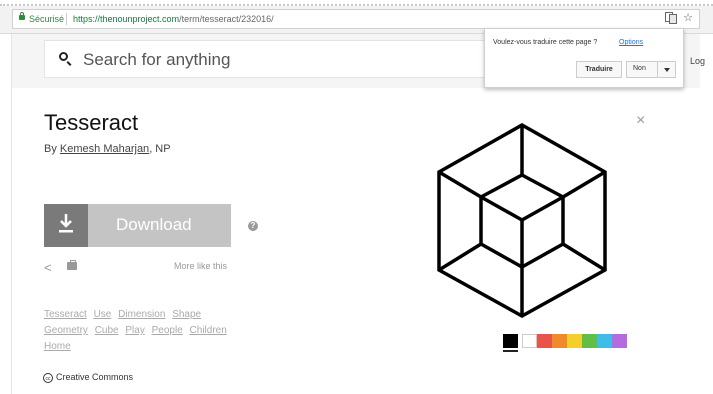  Describe the element at coordinates (134, 330) in the screenshot. I see `tag-link: Play` at that location.